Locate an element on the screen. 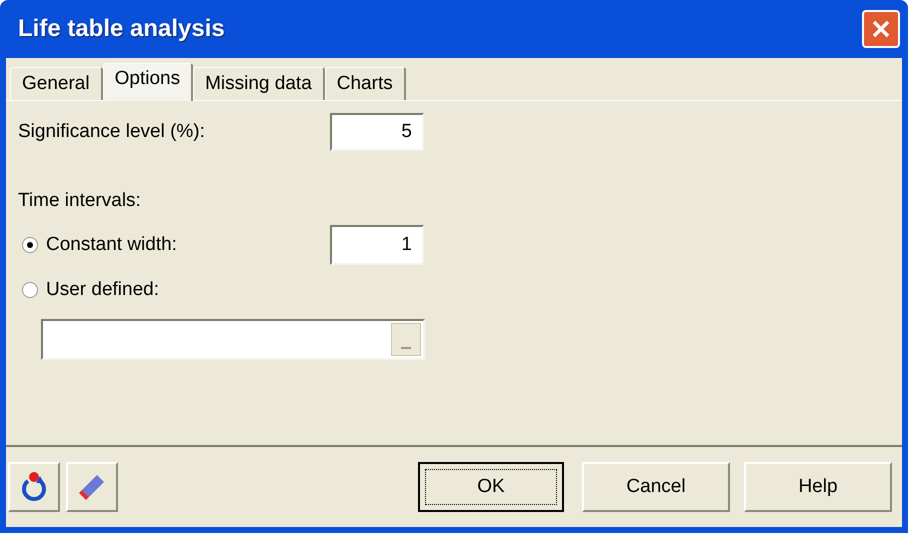 The height and width of the screenshot is (537, 912). significance-label: Significance level (%): is located at coordinates (112, 132).